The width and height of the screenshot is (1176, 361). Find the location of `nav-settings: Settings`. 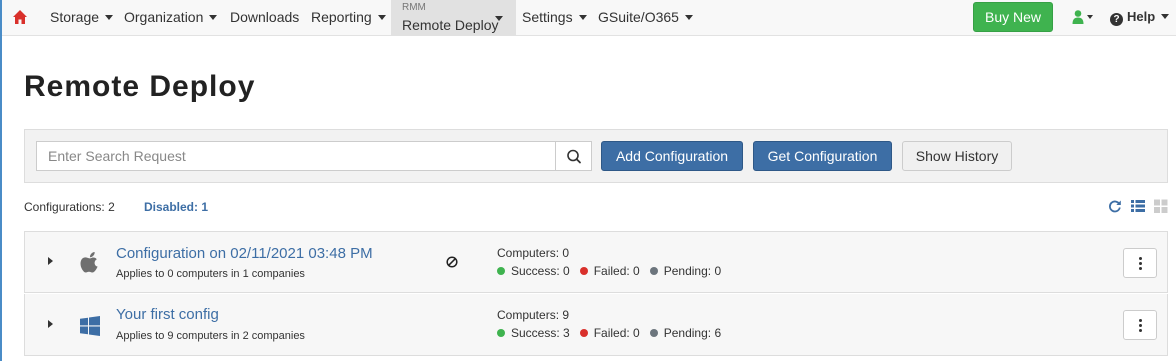

nav-settings: Settings is located at coordinates (554, 18).